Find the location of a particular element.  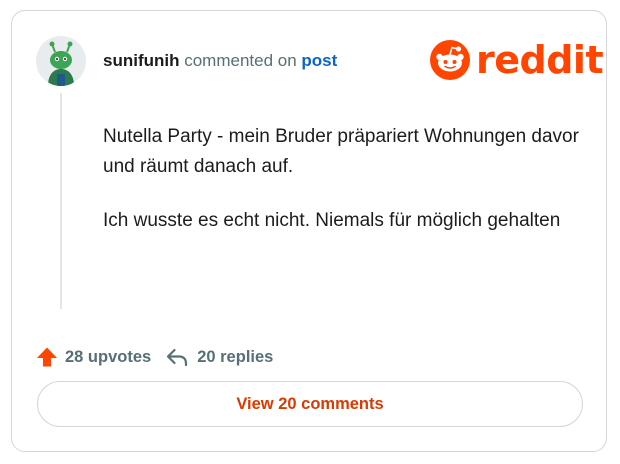

reddit-logo: reddit is located at coordinates (517, 60).